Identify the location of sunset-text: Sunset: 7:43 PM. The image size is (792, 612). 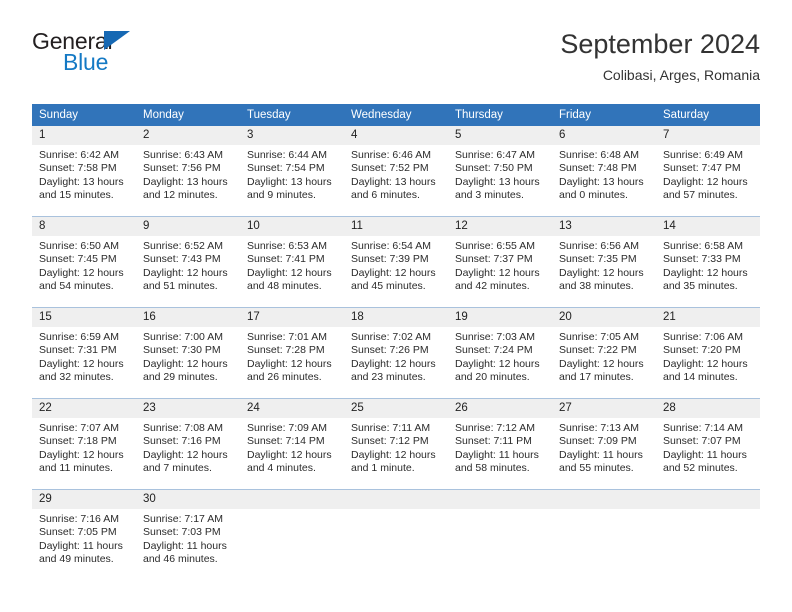
(182, 259).